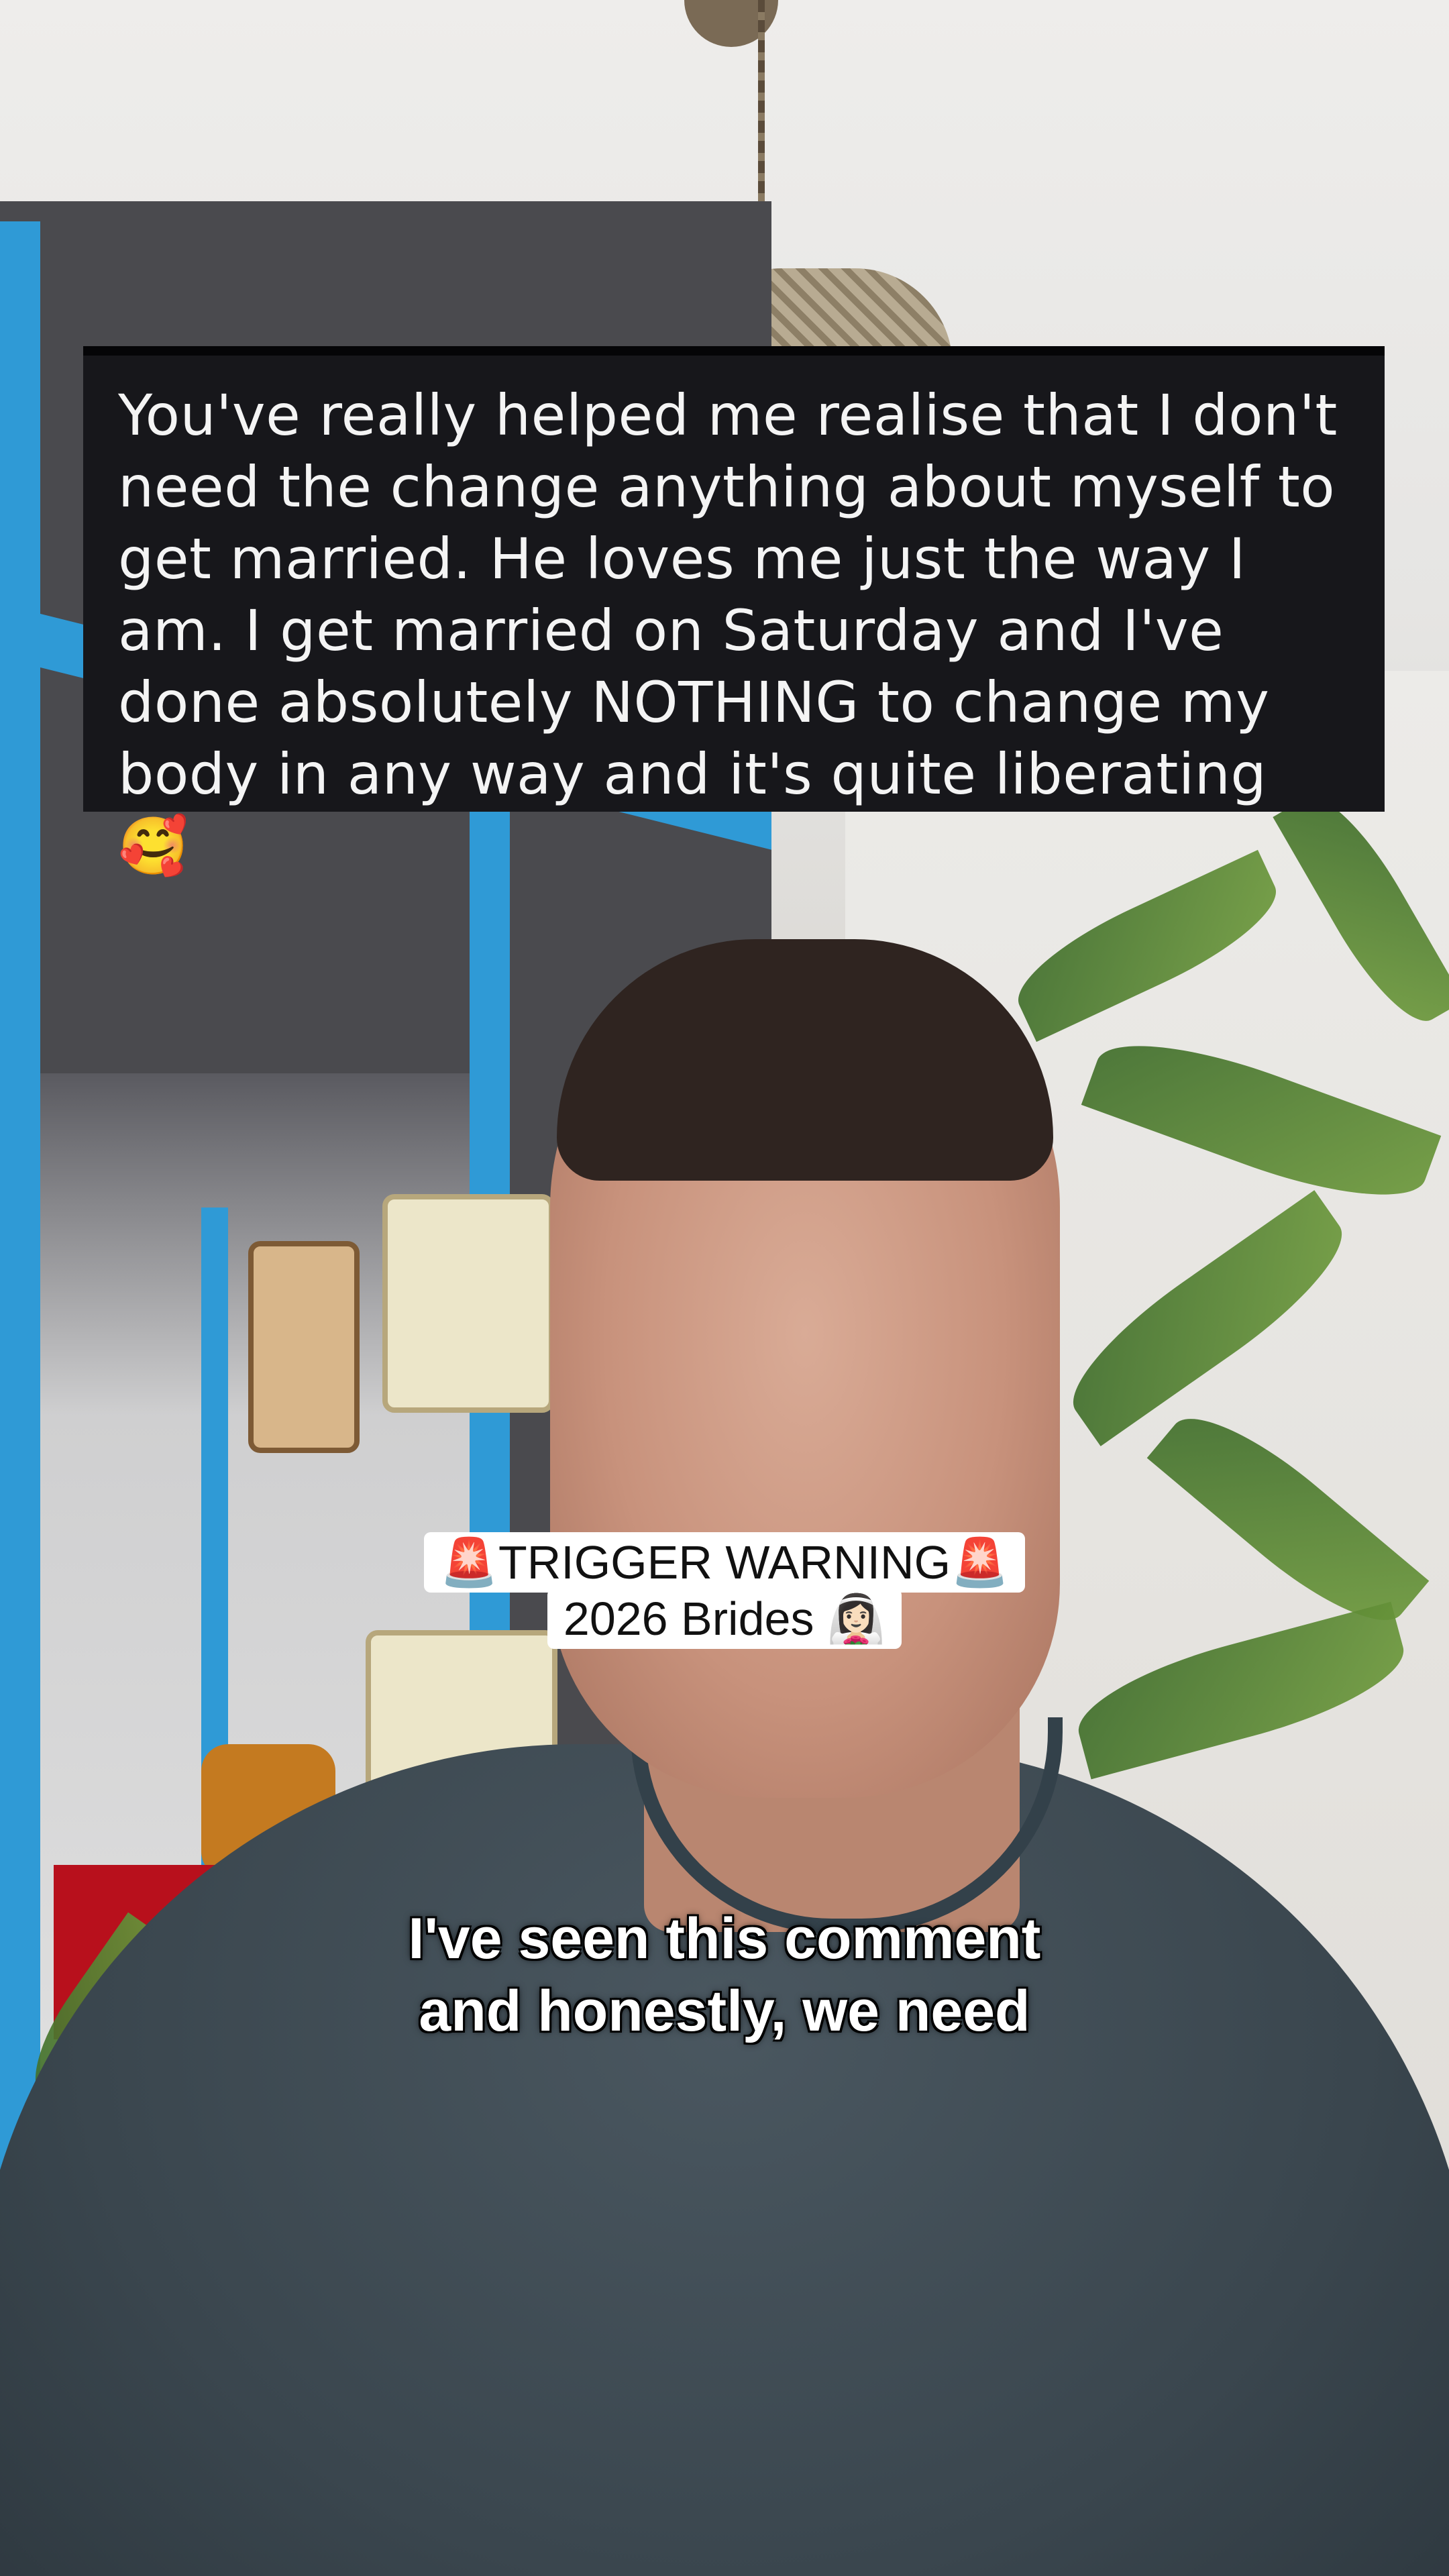  Describe the element at coordinates (724, 1619) in the screenshot. I see `brides-label: 2026 Brides 👰🏻‍♀️` at that location.